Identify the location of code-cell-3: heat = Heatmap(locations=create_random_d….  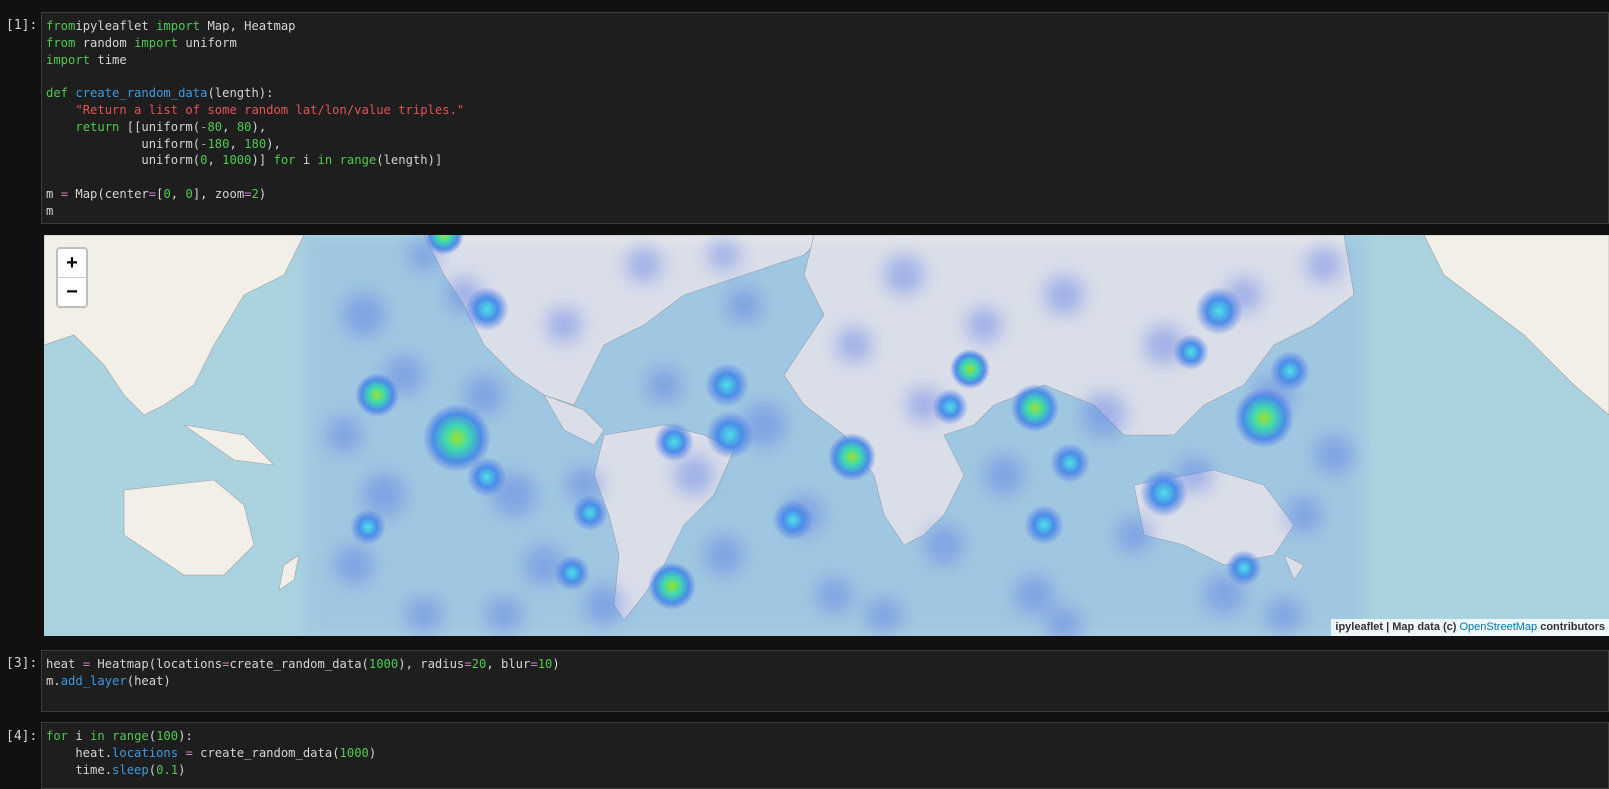
(825, 681).